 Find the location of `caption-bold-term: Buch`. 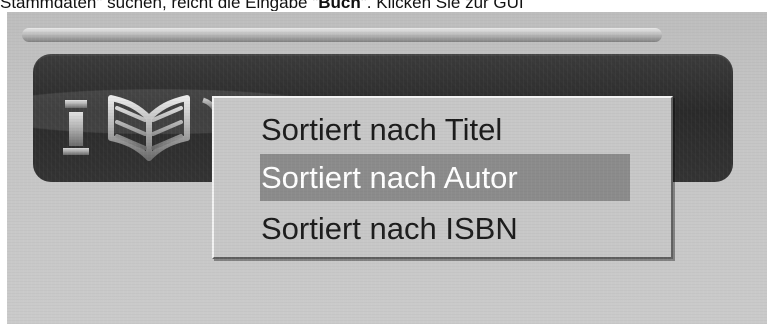

caption-bold-term: Buch is located at coordinates (339, 5).